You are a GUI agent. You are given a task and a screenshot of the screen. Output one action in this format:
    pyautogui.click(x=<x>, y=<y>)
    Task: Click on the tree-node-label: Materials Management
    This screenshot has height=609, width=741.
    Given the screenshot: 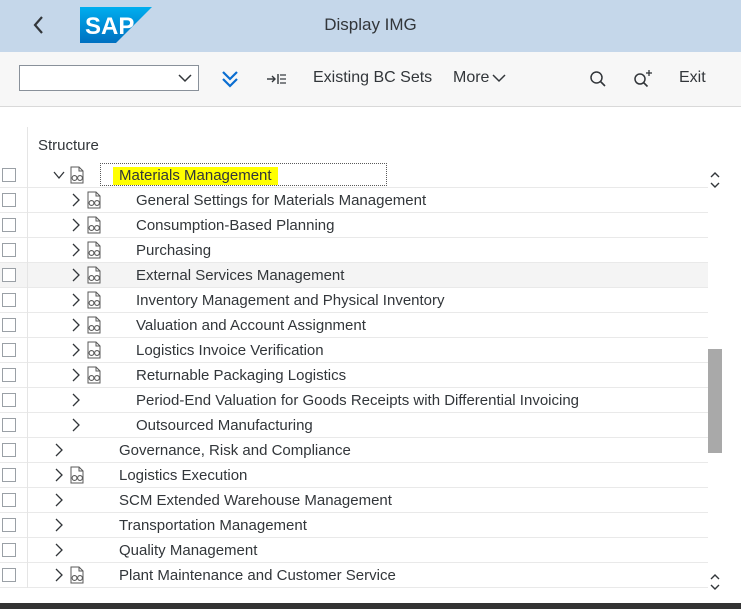 What is the action you would take?
    pyautogui.click(x=195, y=176)
    